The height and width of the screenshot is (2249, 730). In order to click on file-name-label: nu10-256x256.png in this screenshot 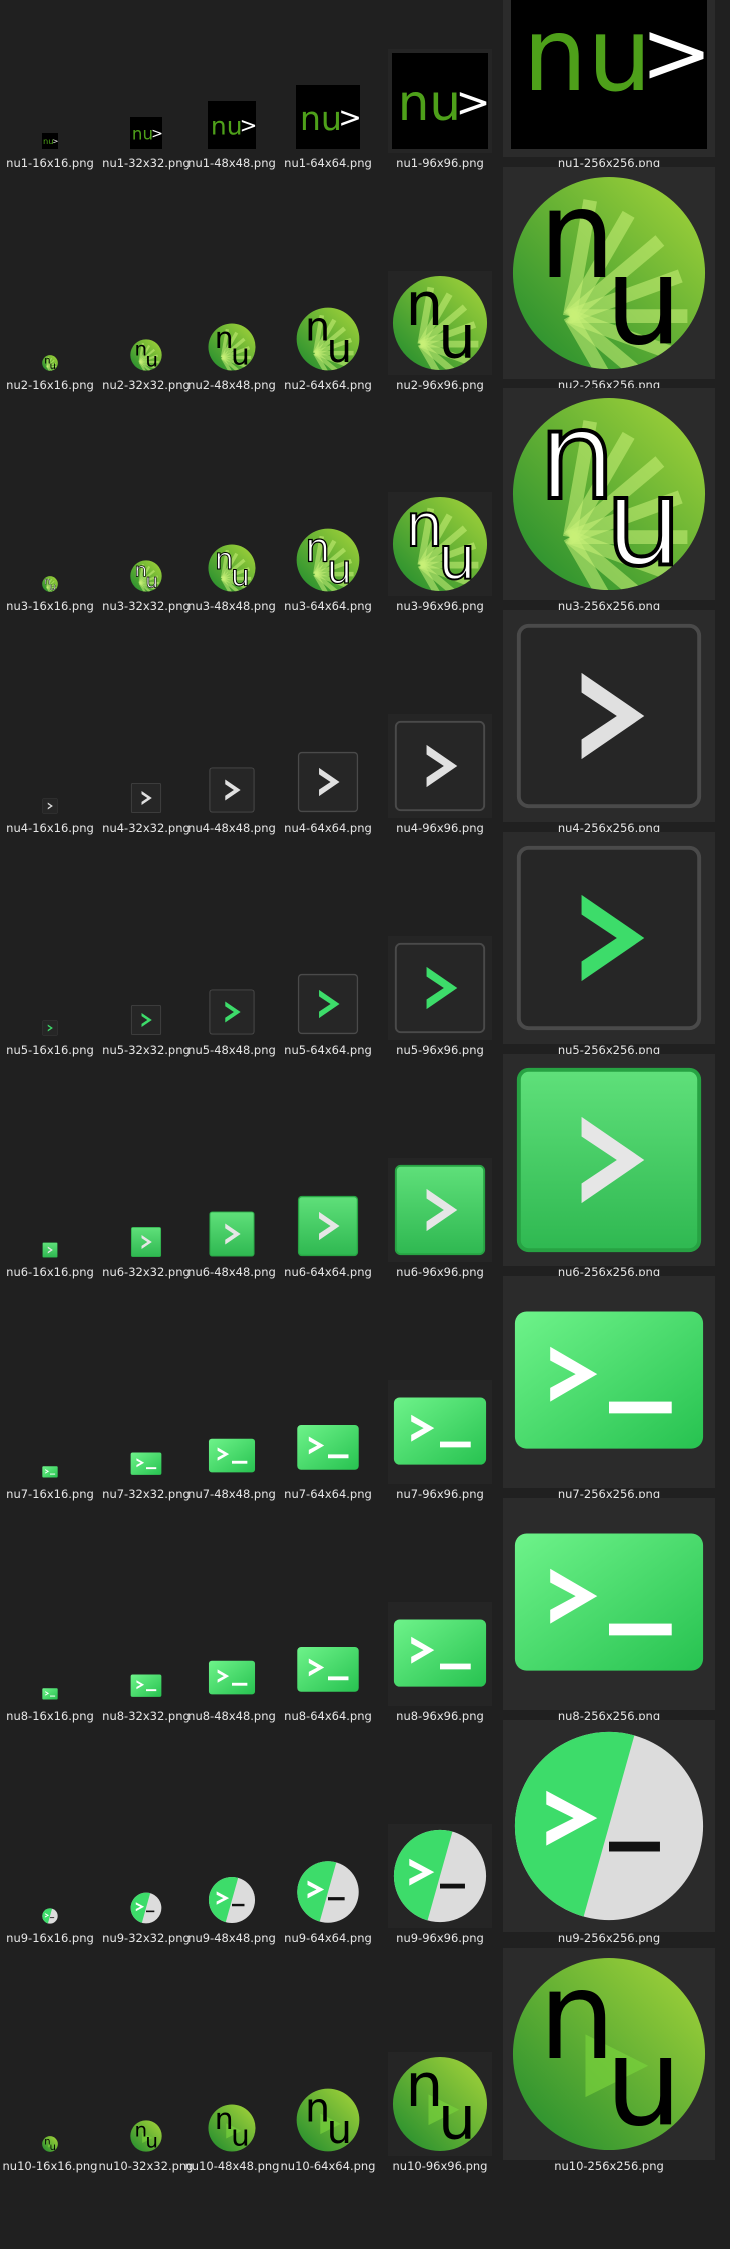, I will do `click(609, 2166)`.